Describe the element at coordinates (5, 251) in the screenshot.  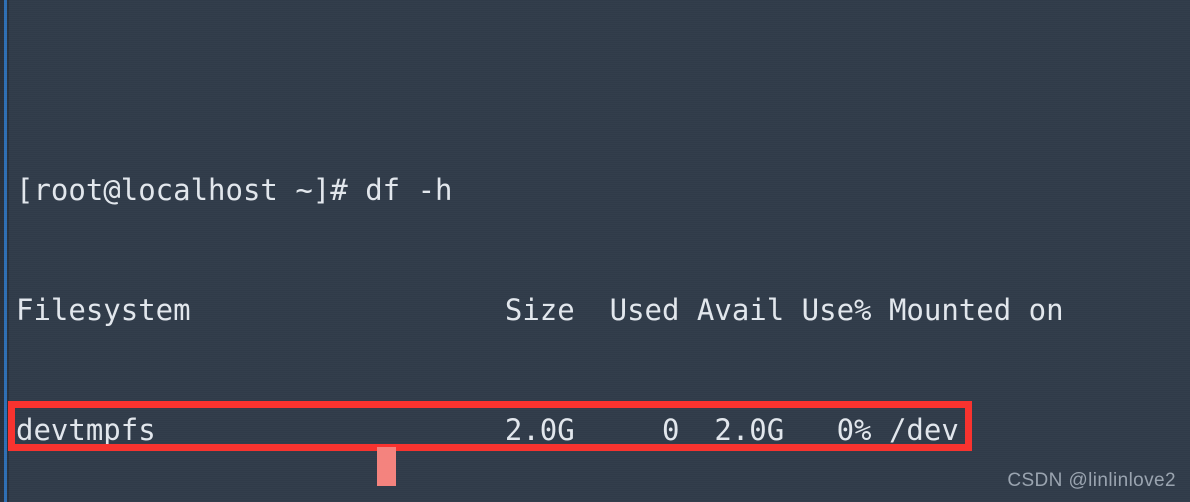
I see `vertical-scrollbar` at that location.